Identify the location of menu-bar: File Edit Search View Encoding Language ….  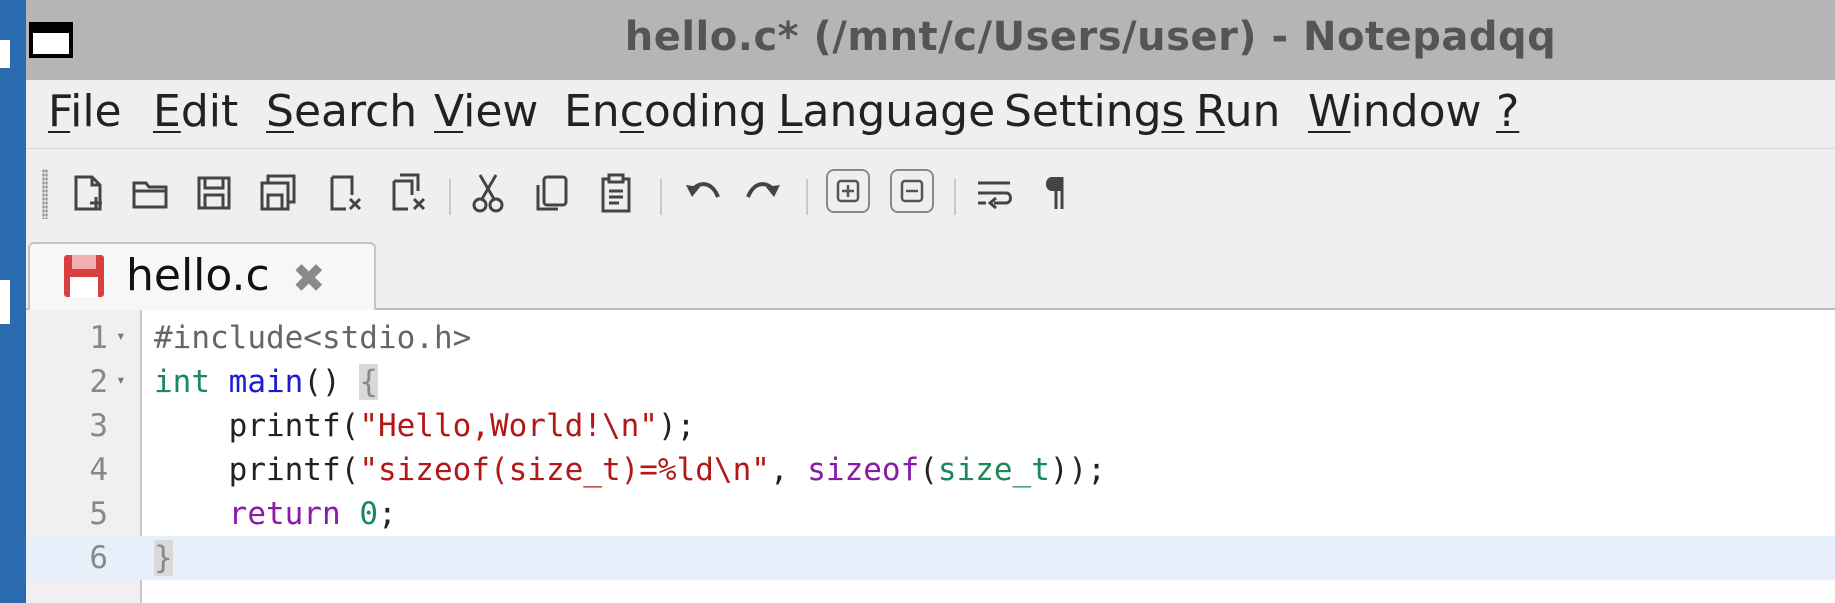
(930, 113).